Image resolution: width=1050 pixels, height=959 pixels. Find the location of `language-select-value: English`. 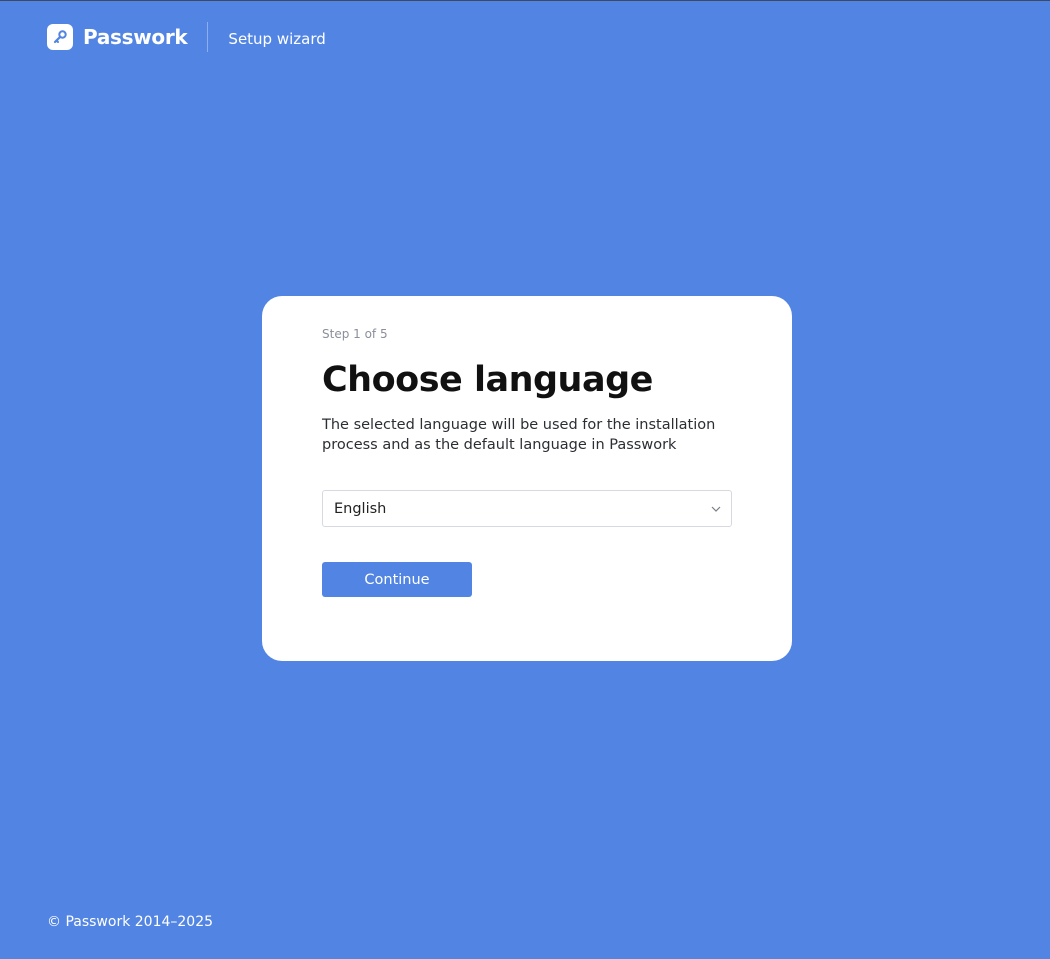

language-select-value: English is located at coordinates (360, 508).